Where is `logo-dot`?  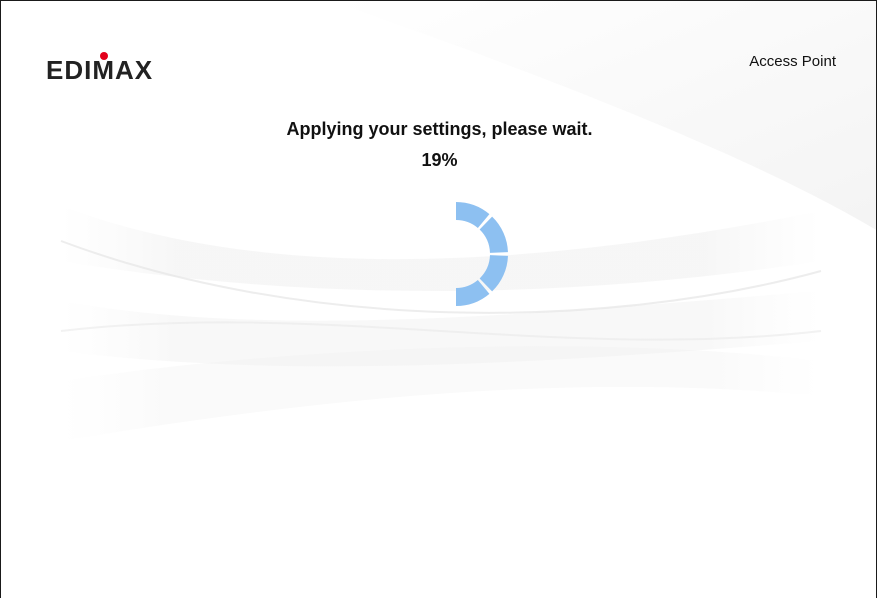
logo-dot is located at coordinates (104, 56).